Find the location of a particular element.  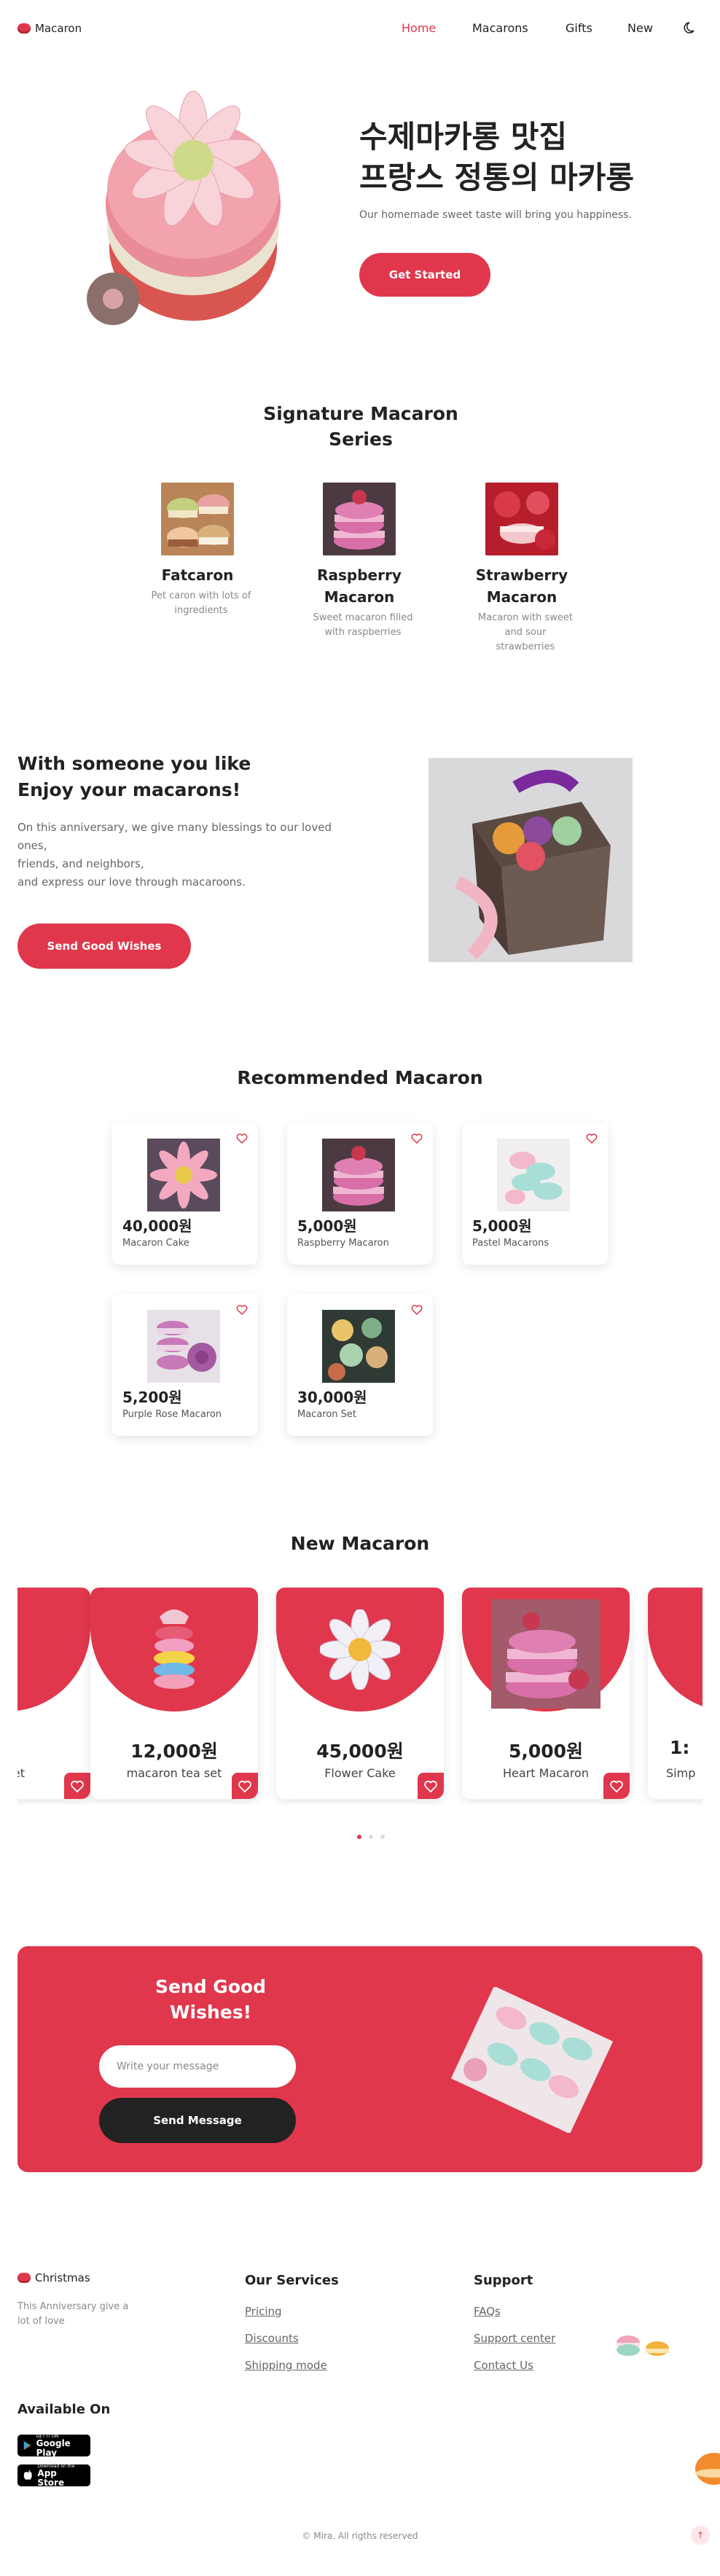

product-card: 5,000원 Raspberry Macaron is located at coordinates (360, 1194).